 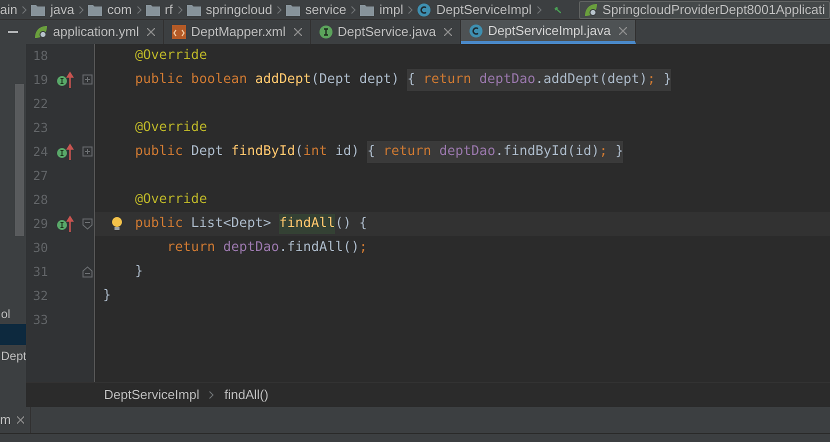 I want to click on code-token: id), so click(x=347, y=152).